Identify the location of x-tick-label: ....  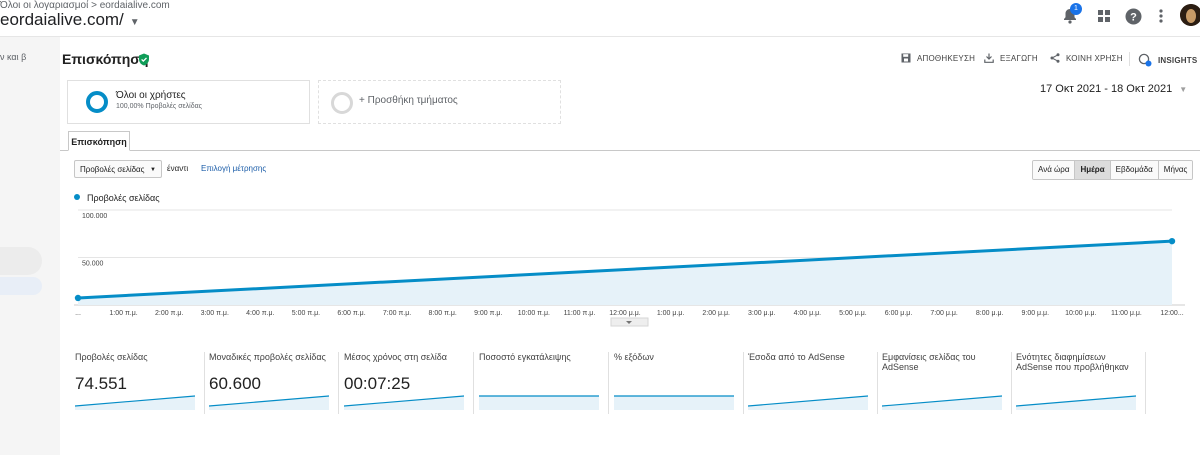
(78, 313).